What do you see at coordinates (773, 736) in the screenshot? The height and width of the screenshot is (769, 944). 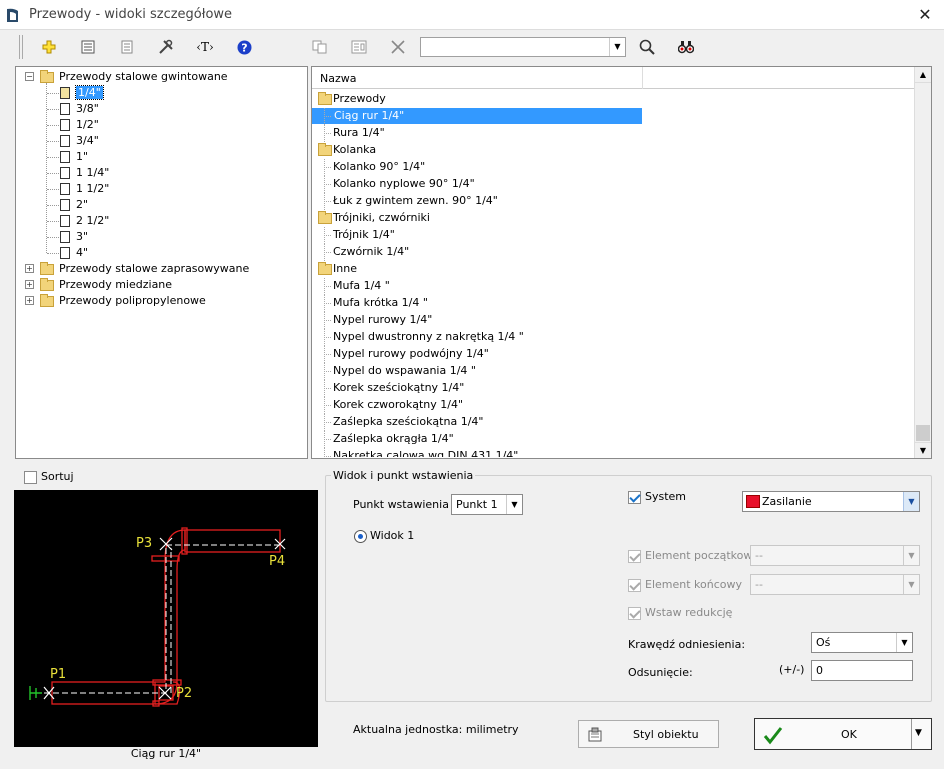 I see `checkmark-icon` at bounding box center [773, 736].